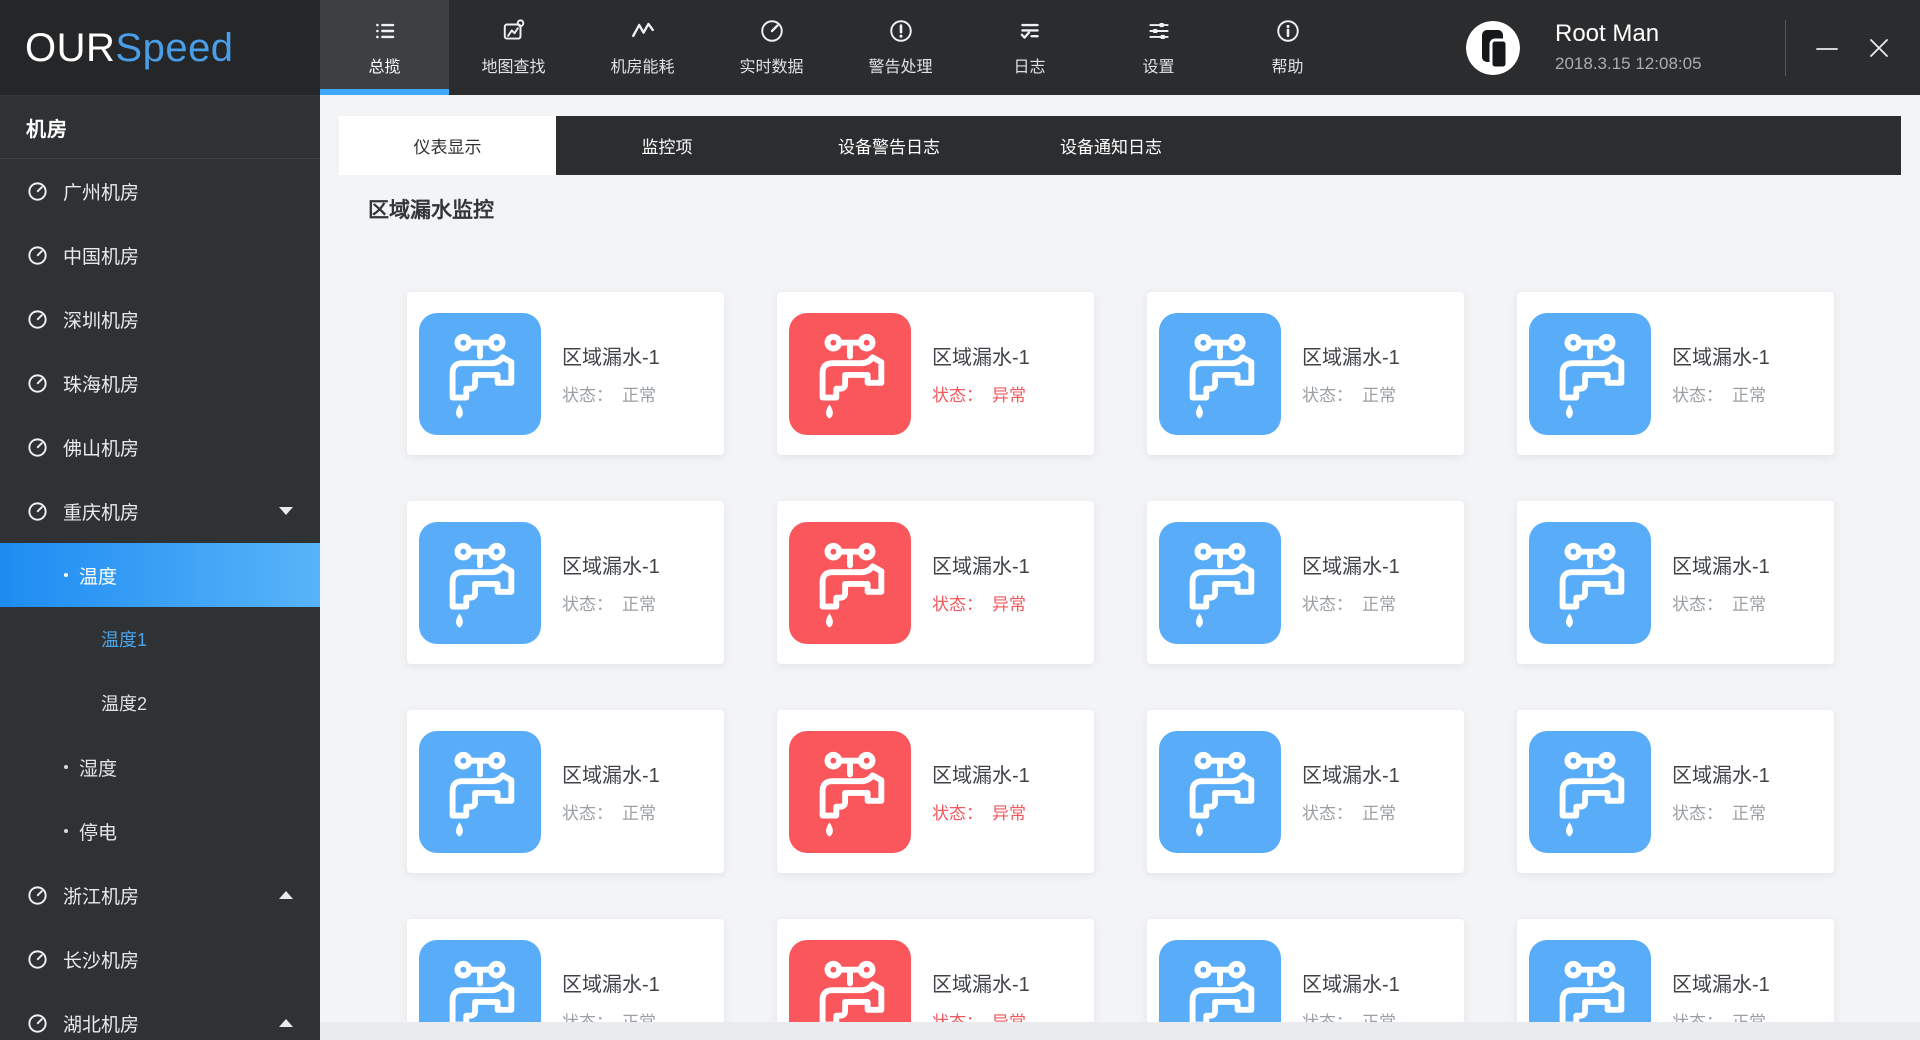 The image size is (1920, 1040). Describe the element at coordinates (642, 30) in the screenshot. I see `pulse-icon` at that location.